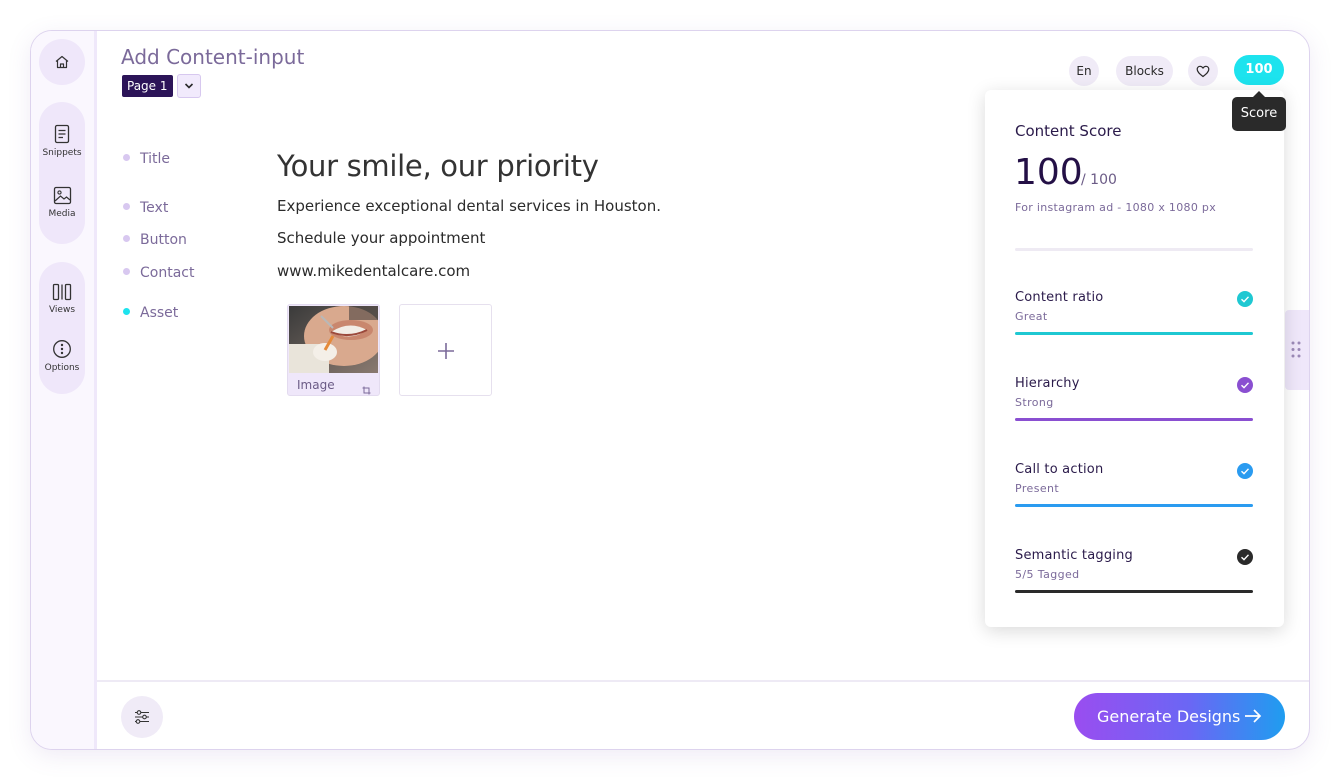 The image size is (1340, 780). What do you see at coordinates (62, 173) in the screenshot?
I see `content-tools-pill: Snippets Media` at bounding box center [62, 173].